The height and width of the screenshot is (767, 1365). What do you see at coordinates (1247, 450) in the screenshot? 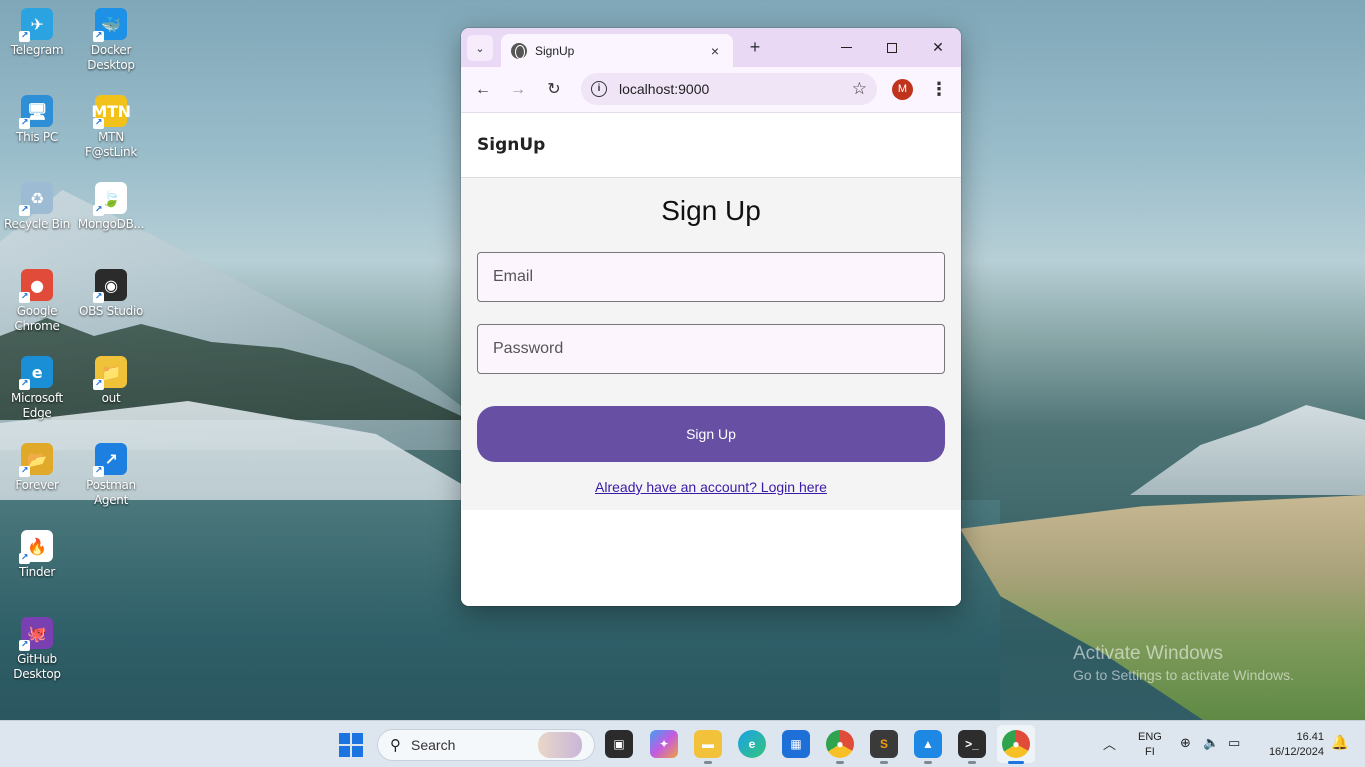
I see `wallpaper-mountain` at bounding box center [1247, 450].